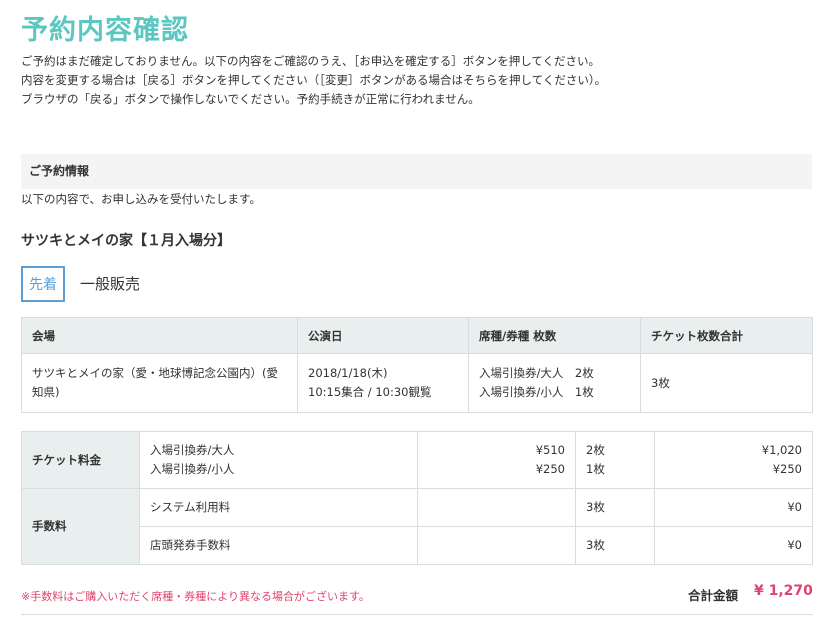  I want to click on fee-row-system: 手数料 システム利用料 3枚 ¥0, so click(417, 526).